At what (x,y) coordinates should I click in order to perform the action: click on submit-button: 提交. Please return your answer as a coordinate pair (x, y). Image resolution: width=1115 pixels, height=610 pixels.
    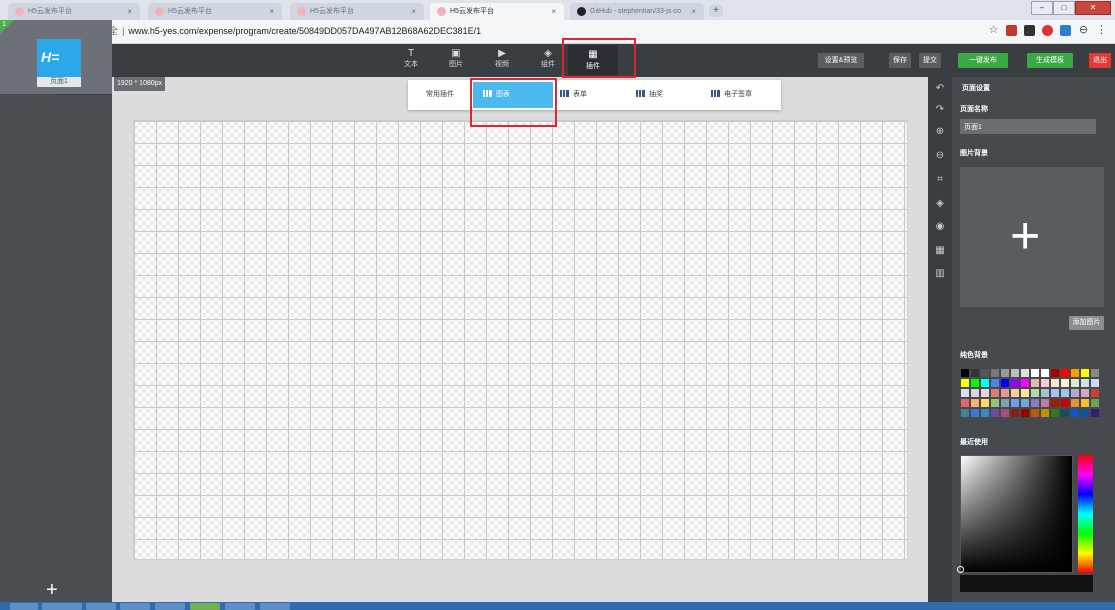
    Looking at the image, I should click on (930, 60).